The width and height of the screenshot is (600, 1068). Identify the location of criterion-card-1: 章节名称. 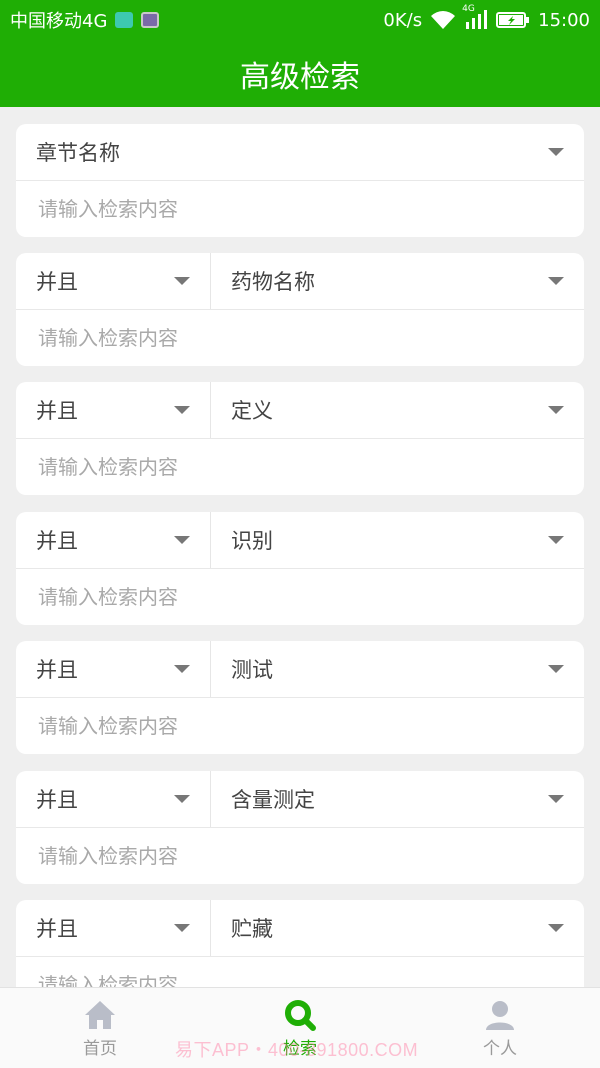
(300, 180).